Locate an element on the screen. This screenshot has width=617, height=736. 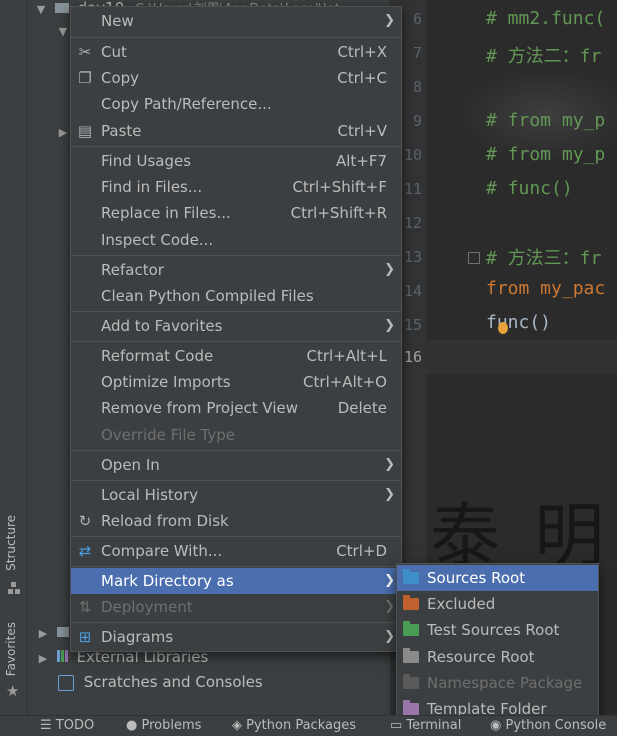
menu-item-reformat-code: Reformat Code Ctrl+Alt+L is located at coordinates (236, 356).